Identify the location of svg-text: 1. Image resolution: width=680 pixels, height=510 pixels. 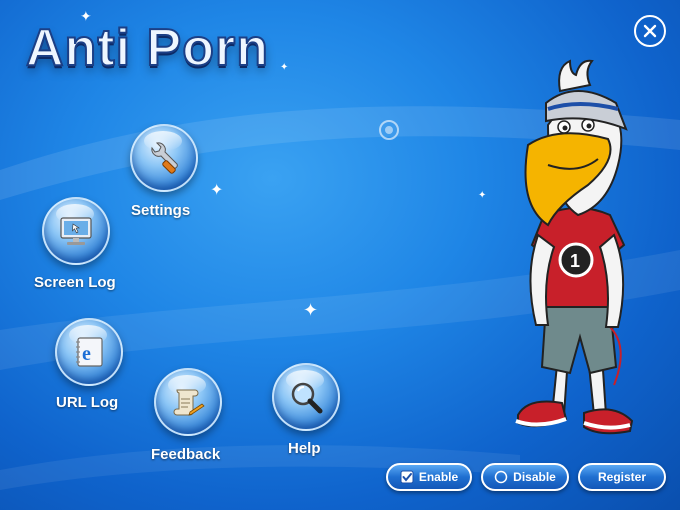
(575, 261).